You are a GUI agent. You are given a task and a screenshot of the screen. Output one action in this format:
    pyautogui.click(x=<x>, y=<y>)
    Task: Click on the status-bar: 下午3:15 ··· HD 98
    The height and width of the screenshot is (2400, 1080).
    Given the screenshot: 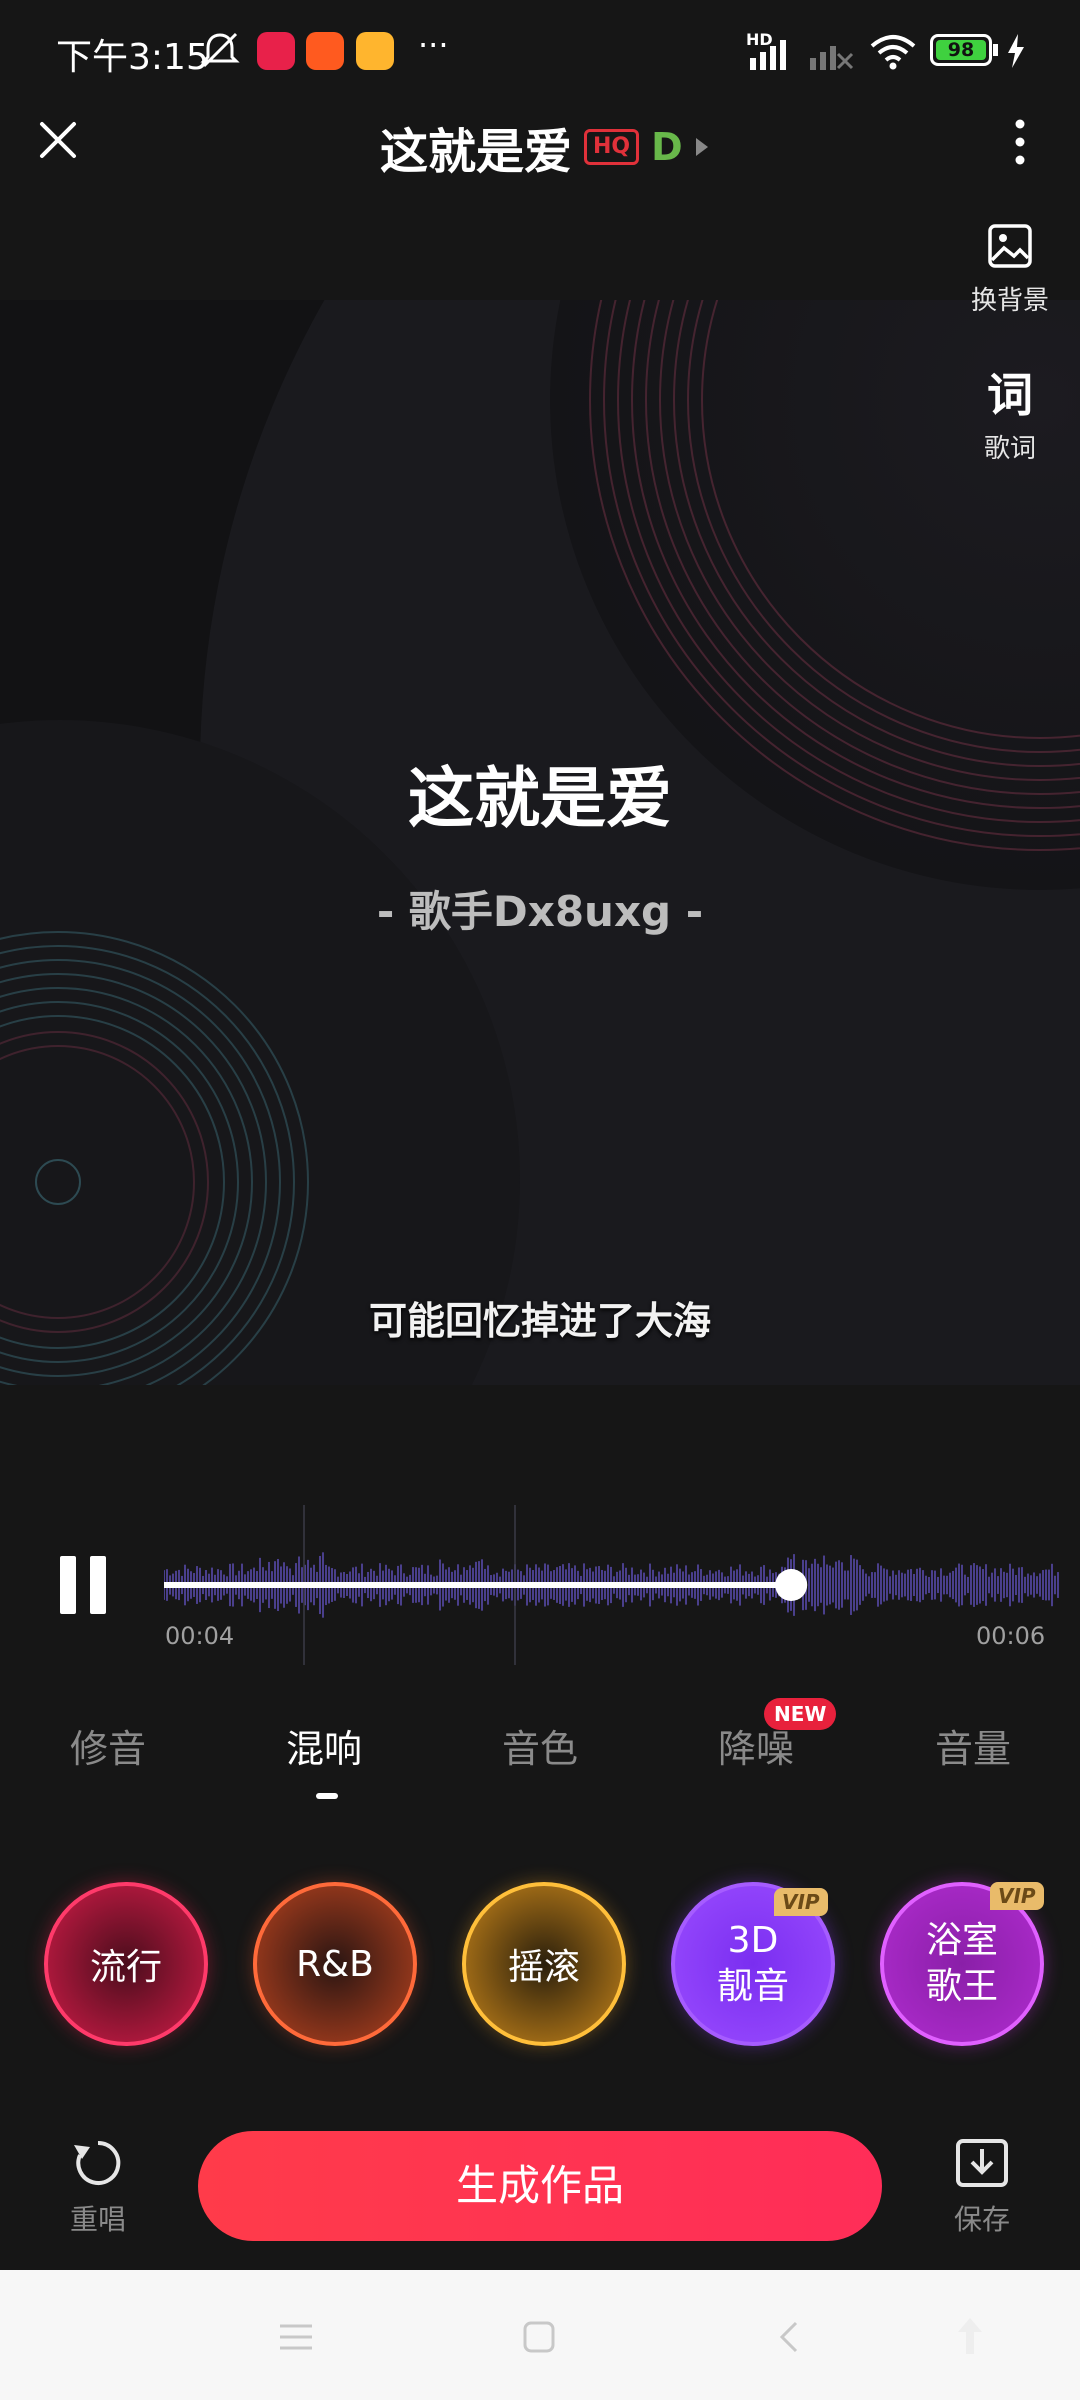 What is the action you would take?
    pyautogui.click(x=540, y=50)
    